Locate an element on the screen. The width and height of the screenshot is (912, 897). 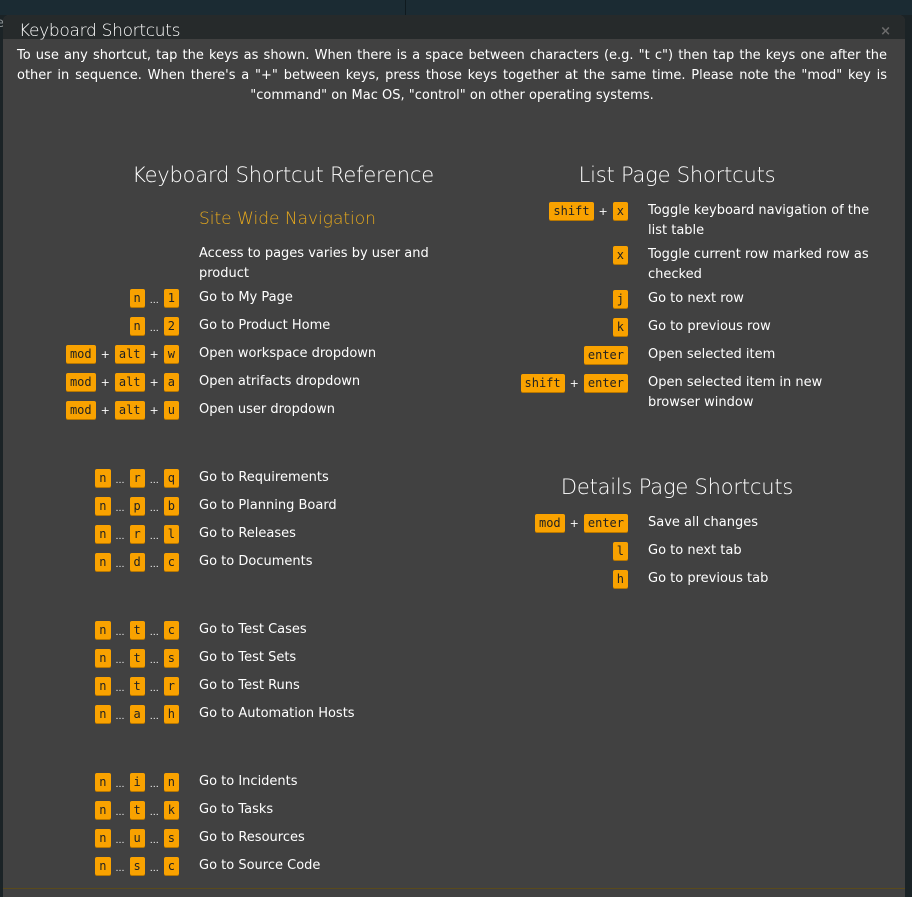
key-badge: l is located at coordinates (620, 551).